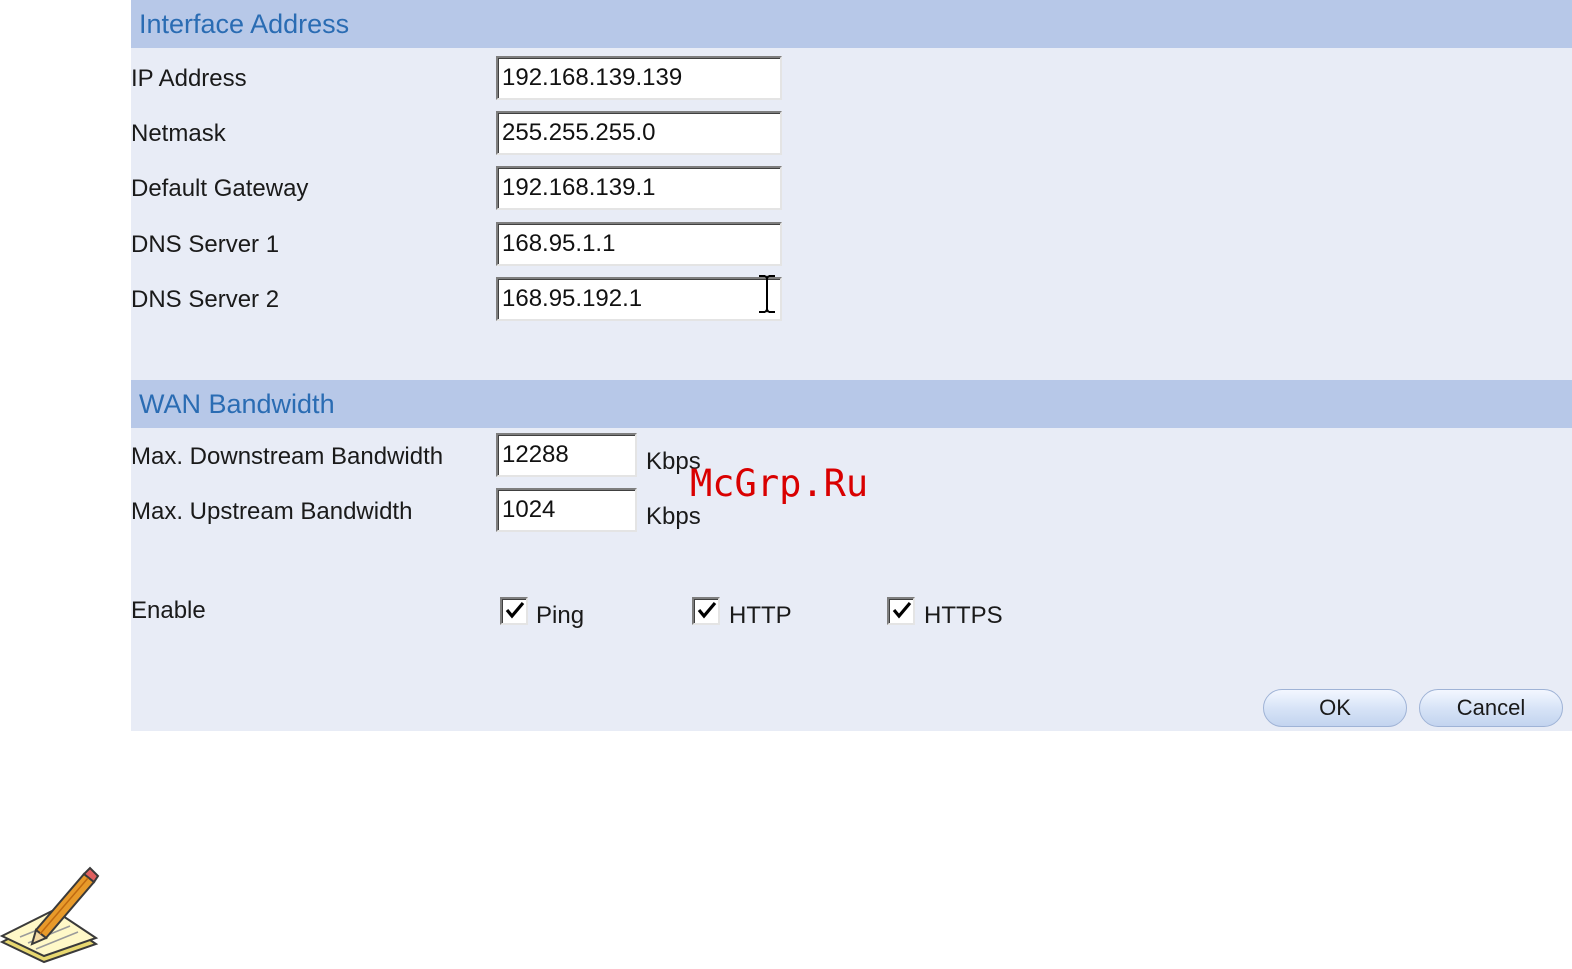 Image resolution: width=1572 pixels, height=969 pixels. Describe the element at coordinates (220, 188) in the screenshot. I see `default-gateway-label: Default Gateway` at that location.